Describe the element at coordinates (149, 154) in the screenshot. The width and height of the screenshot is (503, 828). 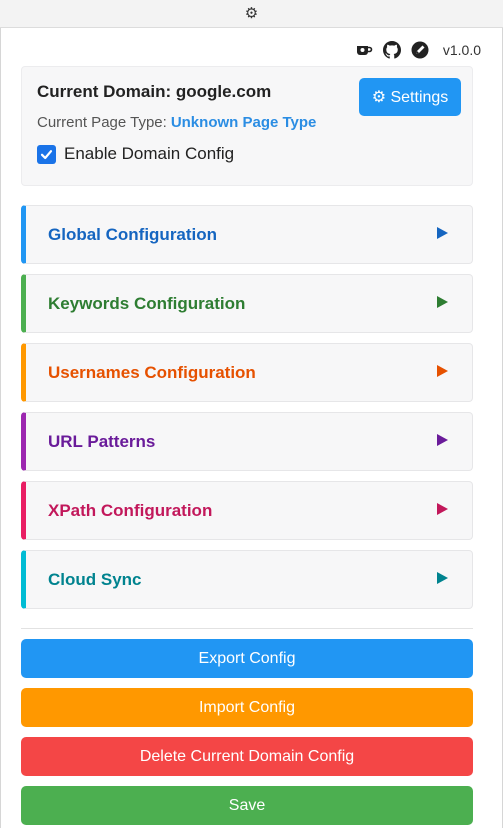
I see `enable-domain-config-label: Enable Domain Config` at that location.